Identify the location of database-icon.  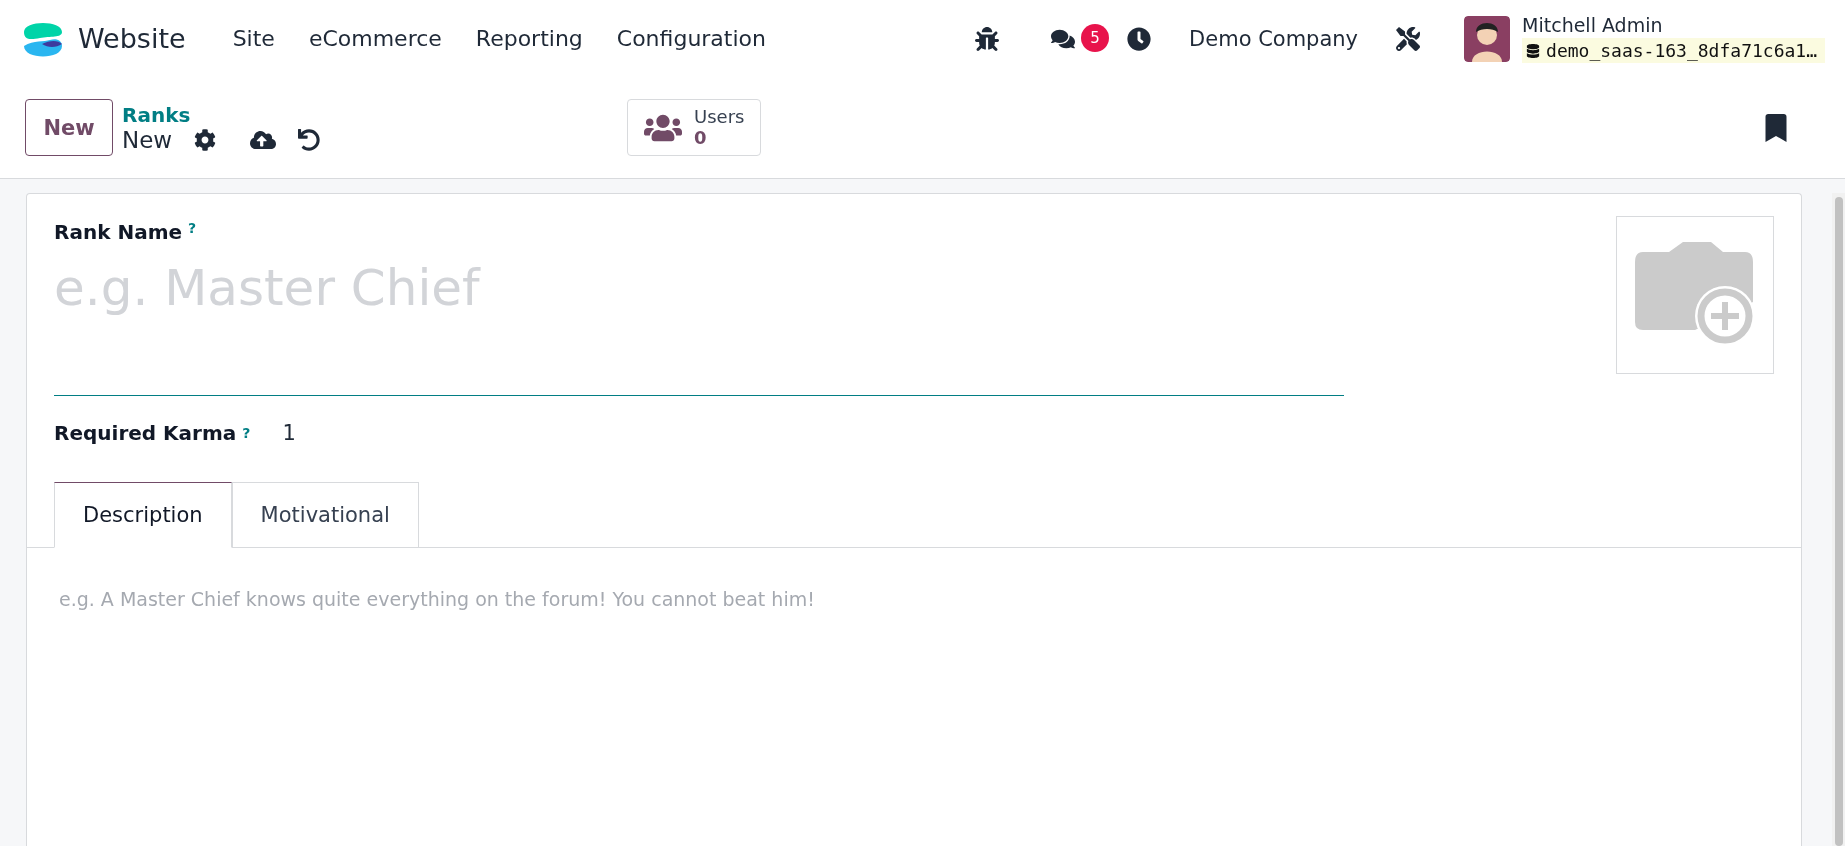
(1533, 50).